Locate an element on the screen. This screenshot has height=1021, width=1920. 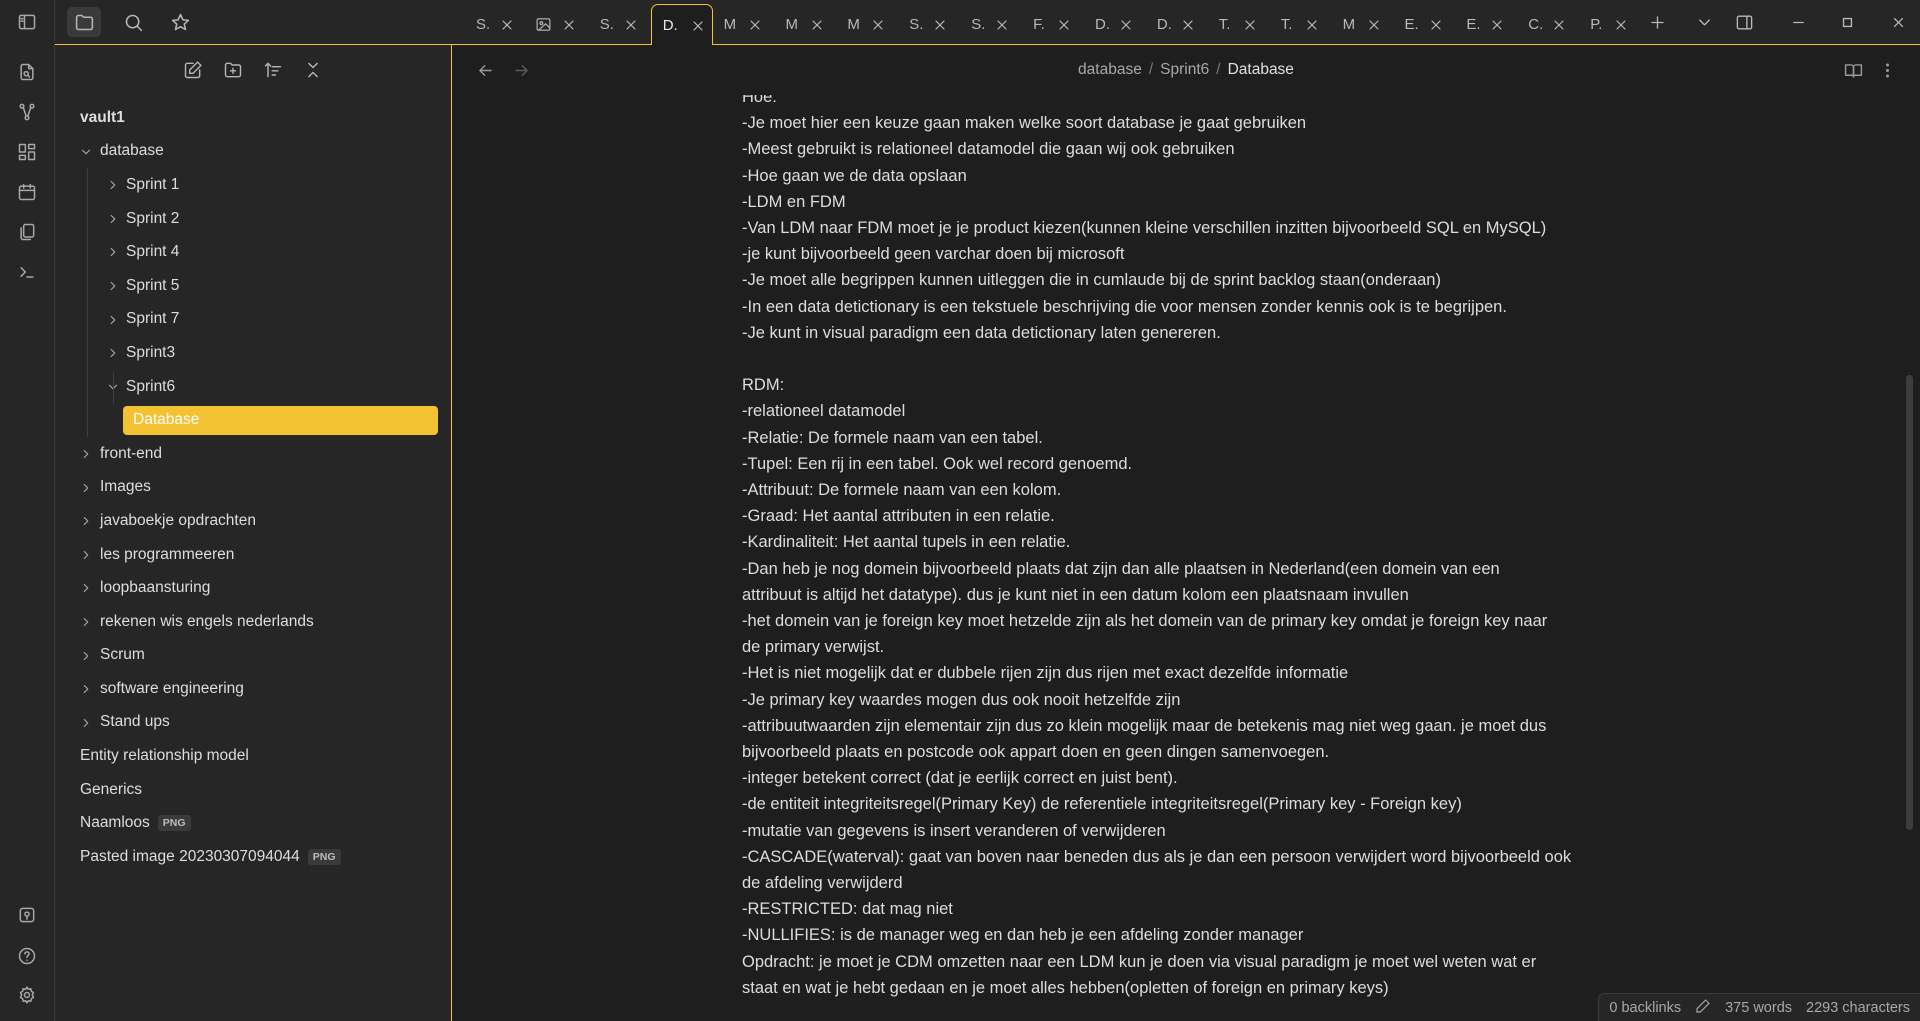
tab-12: D. is located at coordinates (1174, 24).